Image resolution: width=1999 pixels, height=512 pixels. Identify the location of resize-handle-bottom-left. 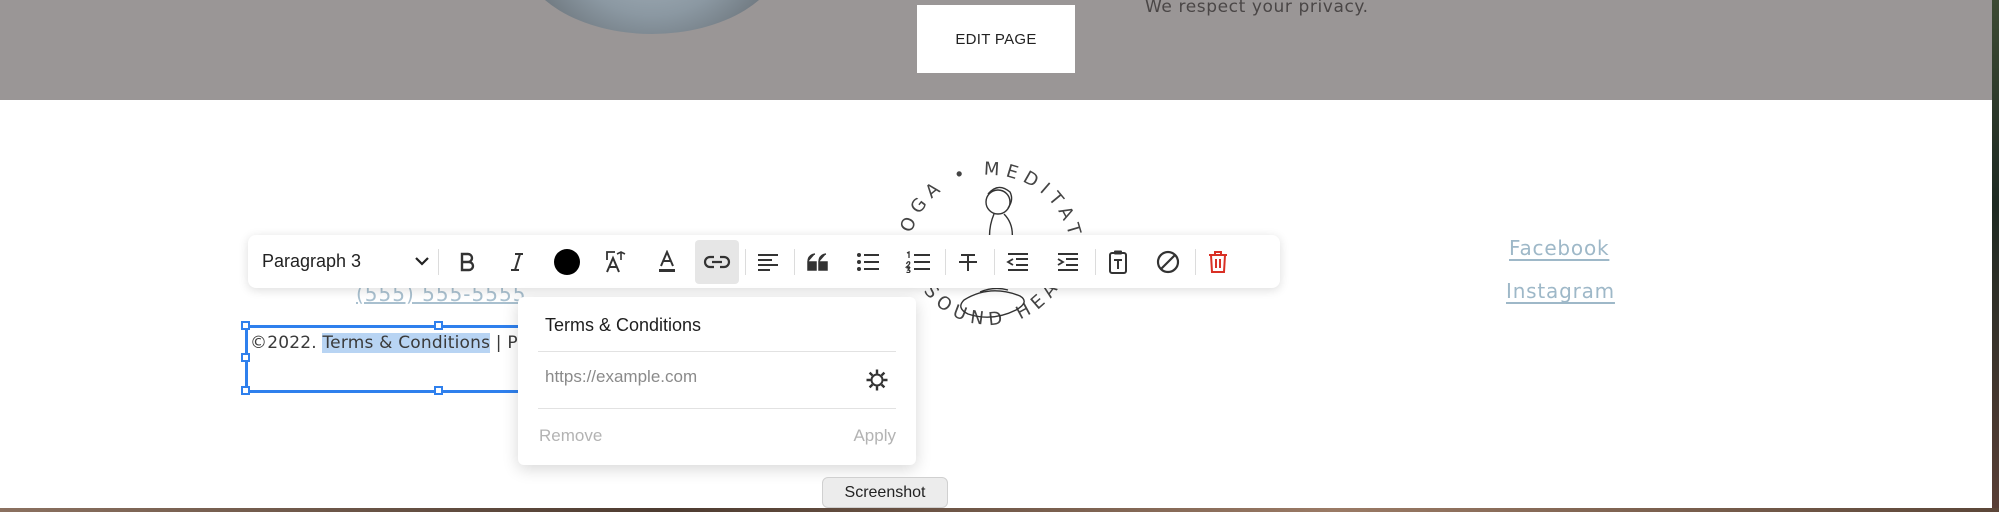
(245, 390).